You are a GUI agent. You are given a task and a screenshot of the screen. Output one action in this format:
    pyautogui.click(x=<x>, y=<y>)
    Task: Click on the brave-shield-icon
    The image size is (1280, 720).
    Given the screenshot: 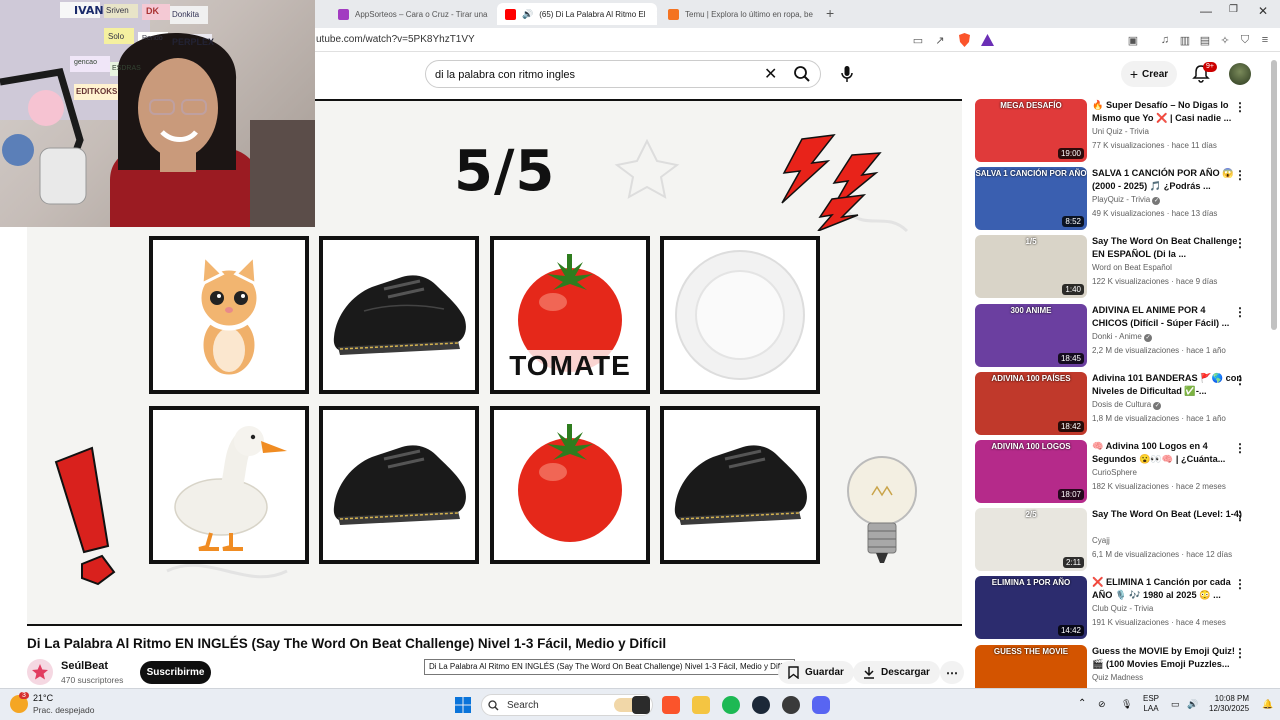 What is the action you would take?
    pyautogui.click(x=964, y=40)
    